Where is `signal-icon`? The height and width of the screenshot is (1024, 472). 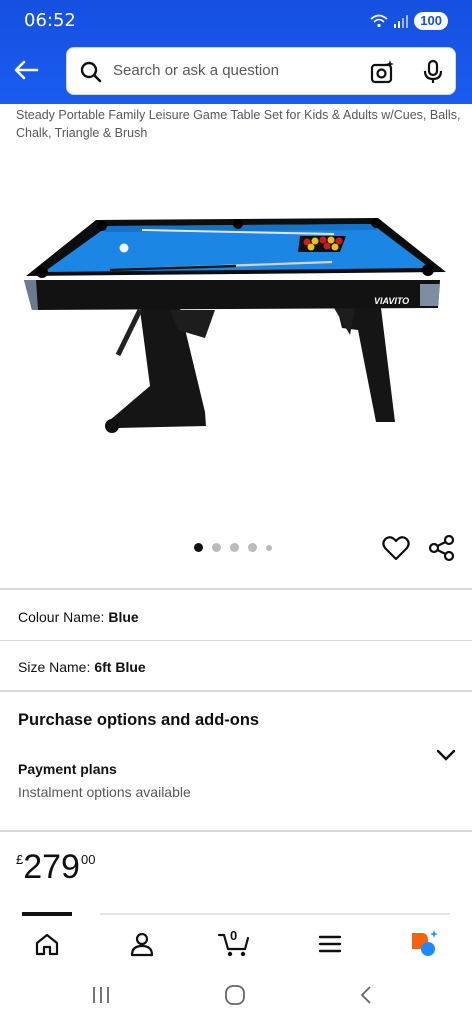
signal-icon is located at coordinates (401, 21).